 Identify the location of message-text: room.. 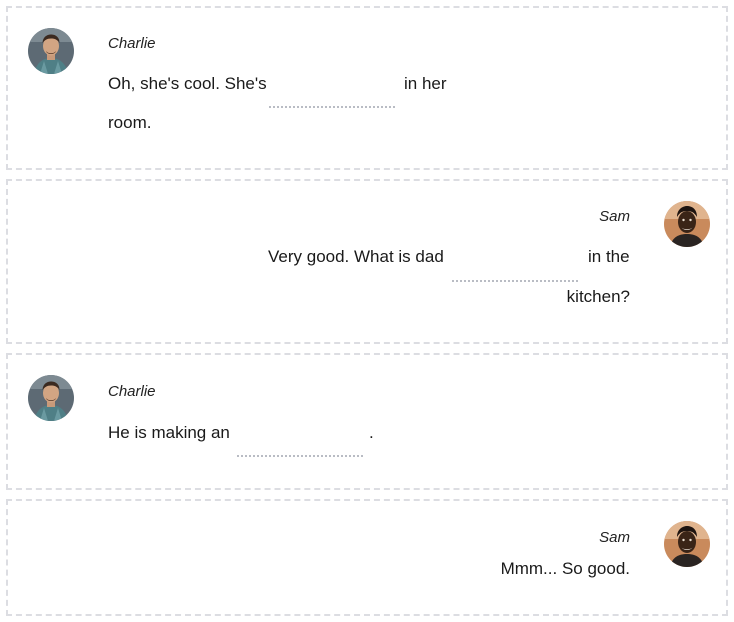
(130, 122).